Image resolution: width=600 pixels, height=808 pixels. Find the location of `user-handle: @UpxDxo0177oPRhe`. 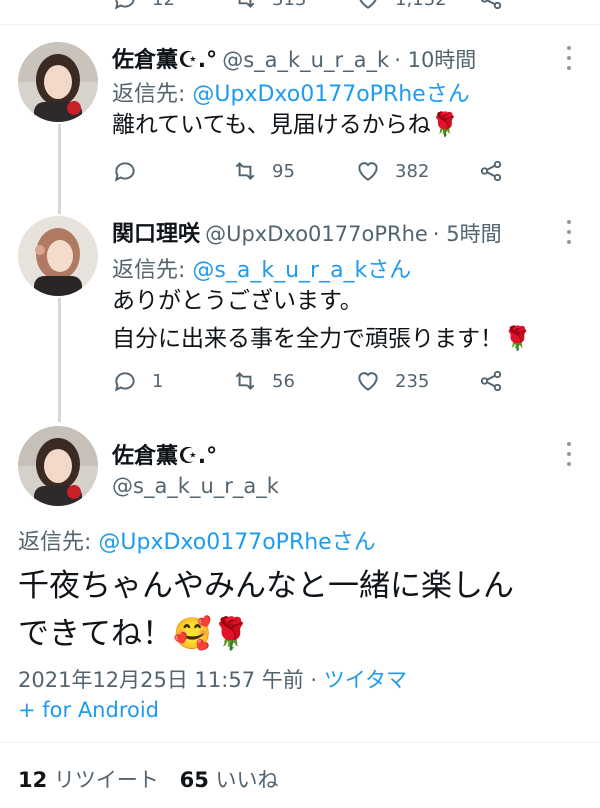

user-handle: @UpxDxo0177oPRhe is located at coordinates (316, 234).